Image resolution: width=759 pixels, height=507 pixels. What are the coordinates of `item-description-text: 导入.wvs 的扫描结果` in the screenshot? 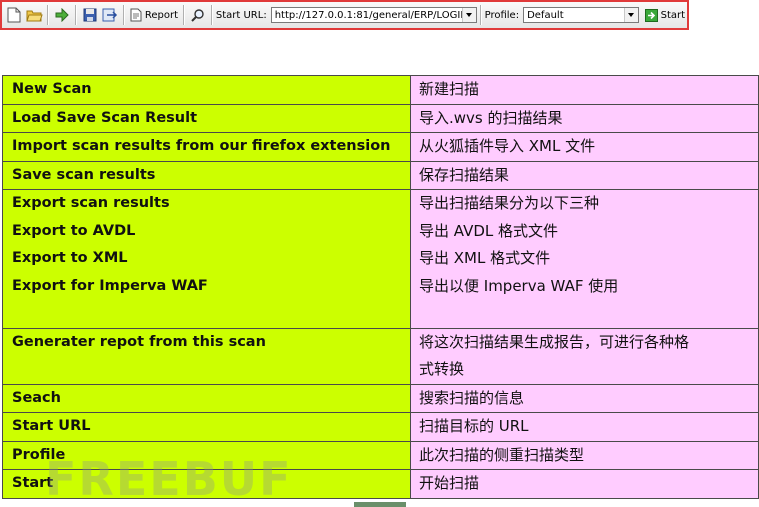 It's located at (491, 117).